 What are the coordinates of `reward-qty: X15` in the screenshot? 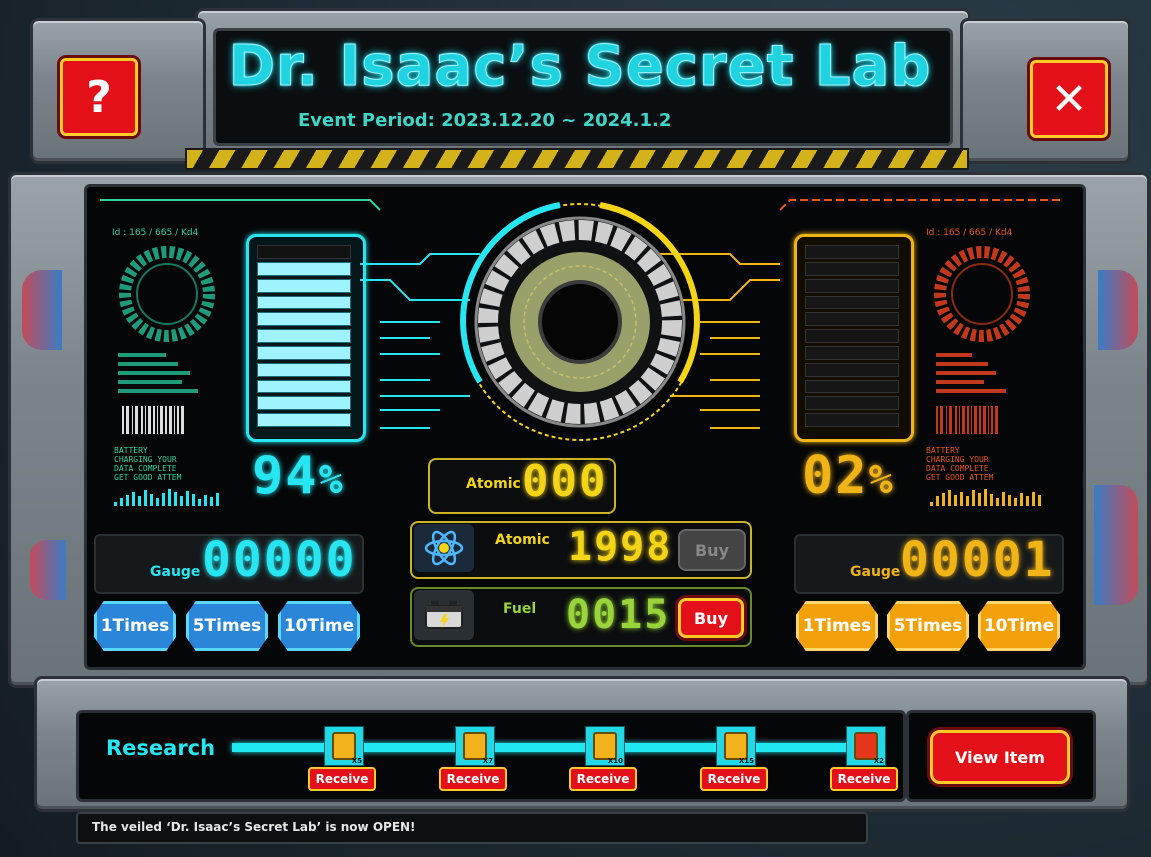 It's located at (746, 761).